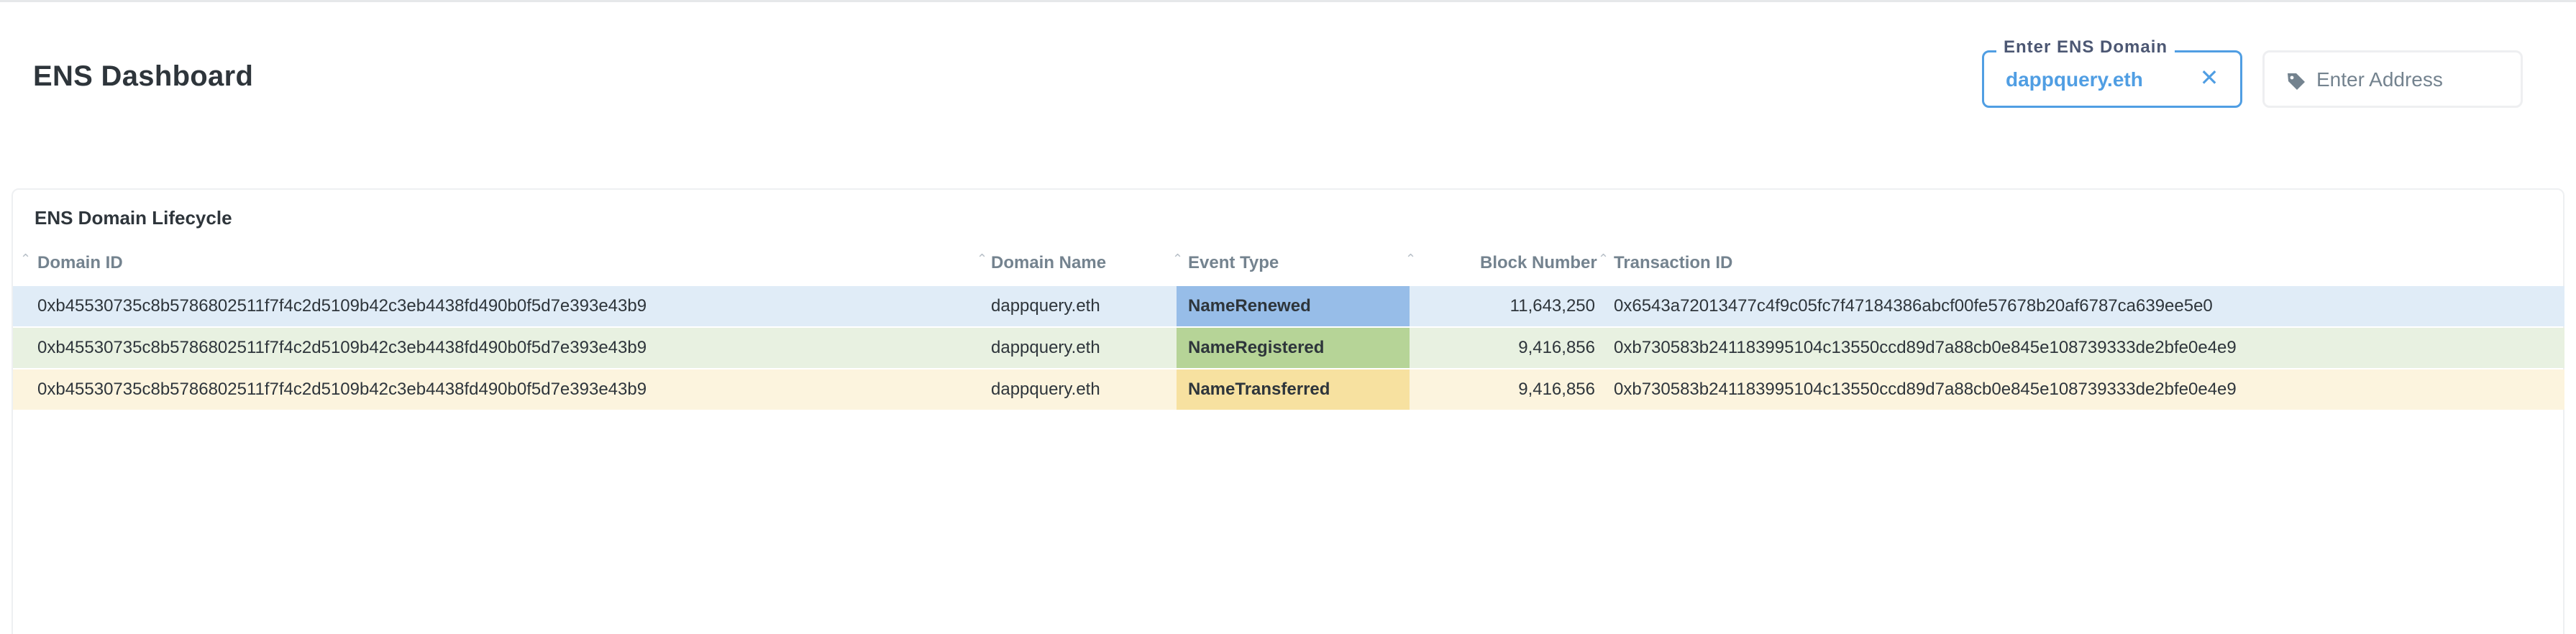  Describe the element at coordinates (2209, 77) in the screenshot. I see `close-icon: ✕` at that location.